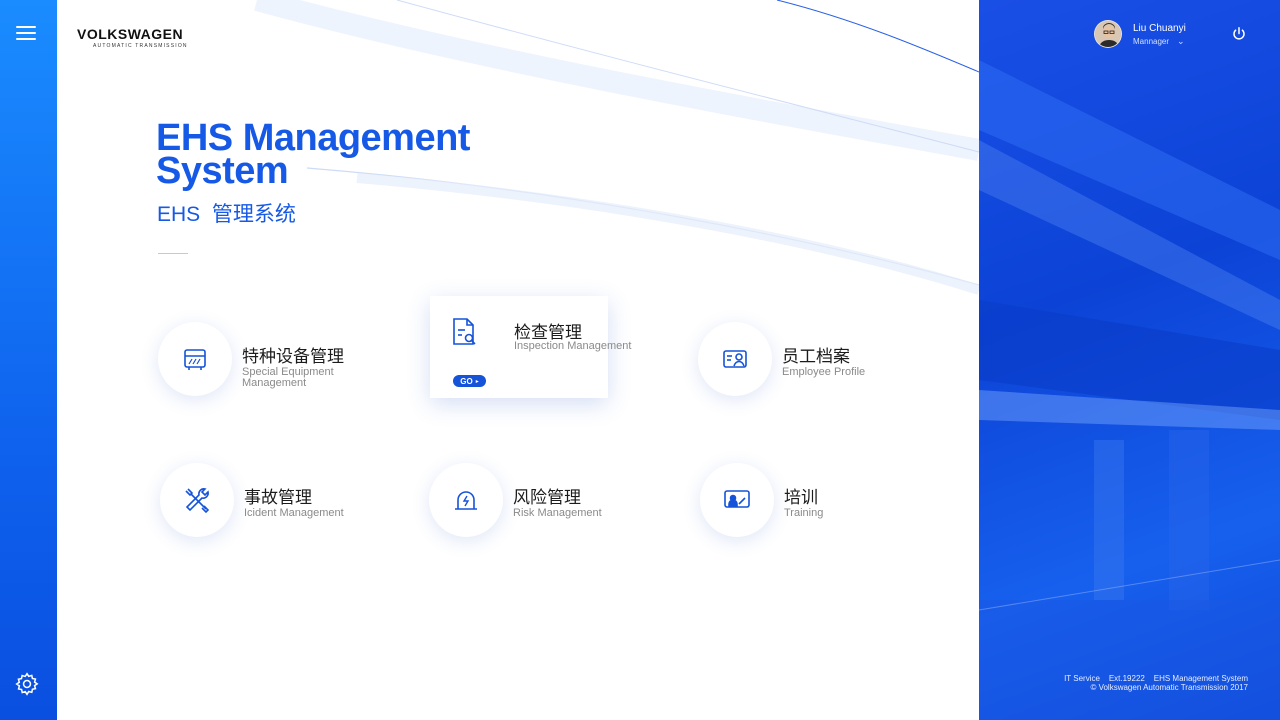 The image size is (1280, 720). I want to click on module-inspection: 检查管理 Inspection Management GO ▸, so click(530, 347).